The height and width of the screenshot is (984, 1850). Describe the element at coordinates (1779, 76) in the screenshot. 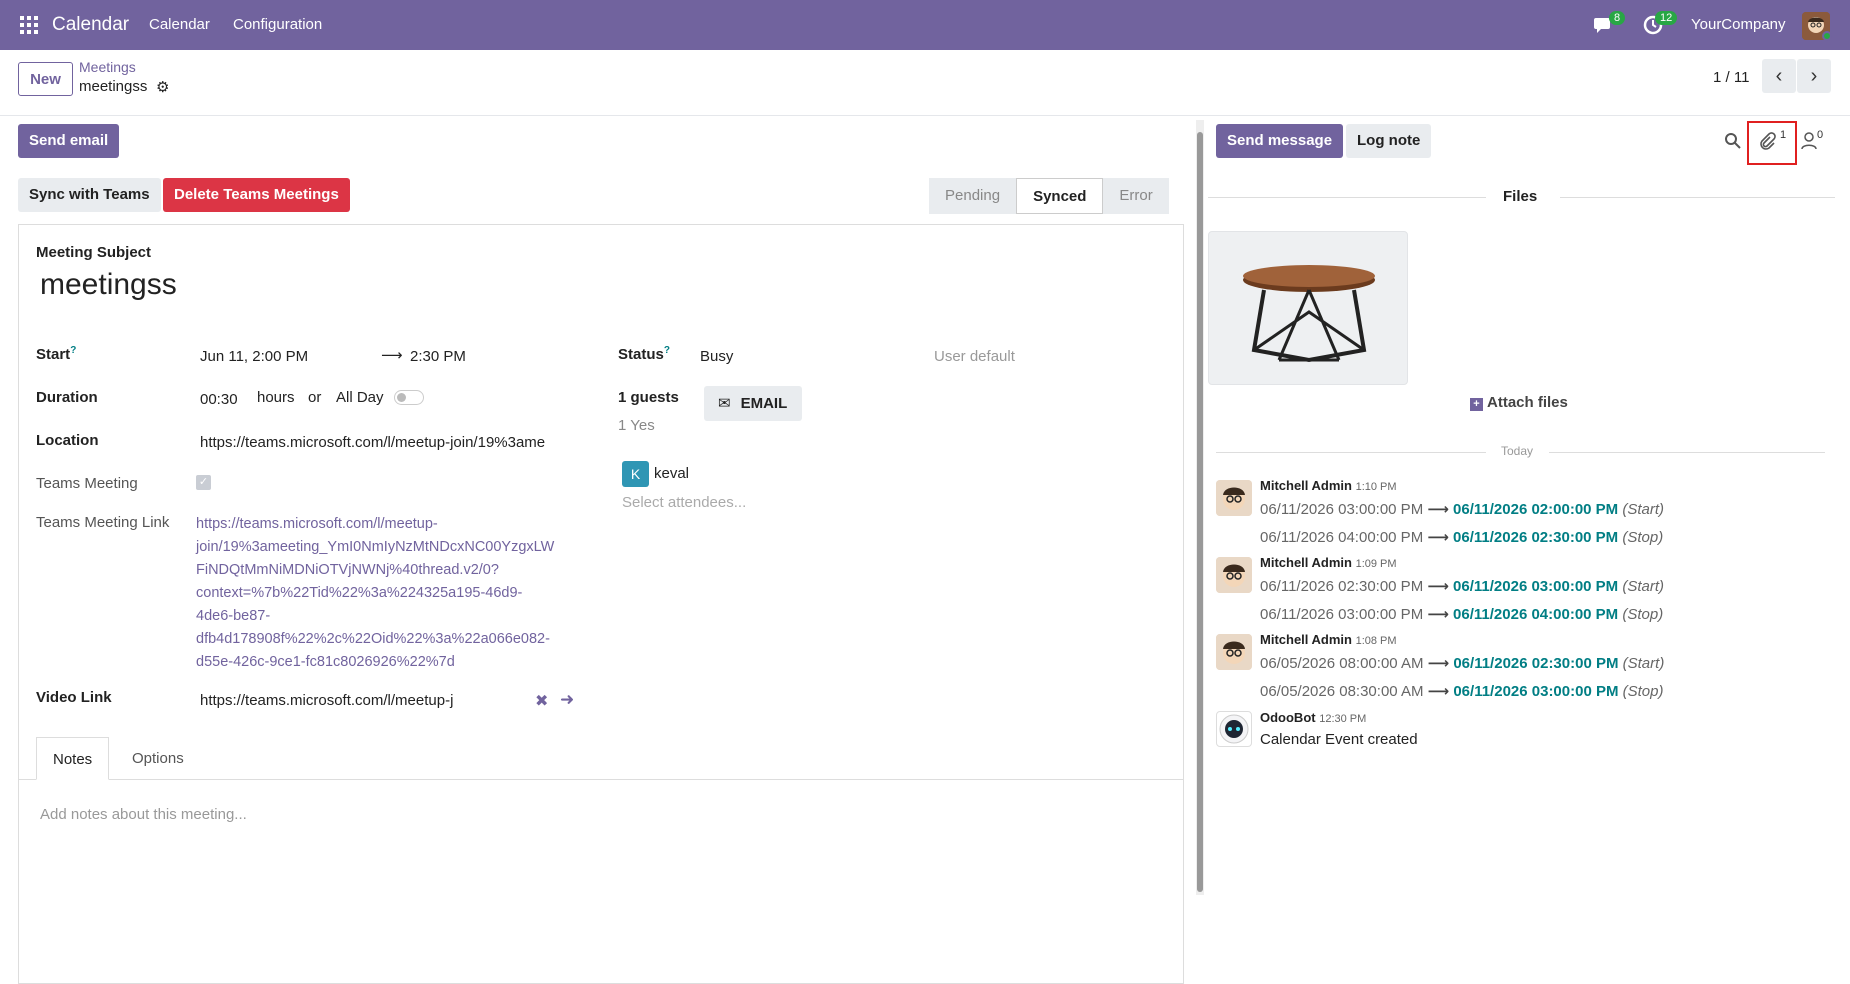

I see `pager-previous-button: ‹` at that location.